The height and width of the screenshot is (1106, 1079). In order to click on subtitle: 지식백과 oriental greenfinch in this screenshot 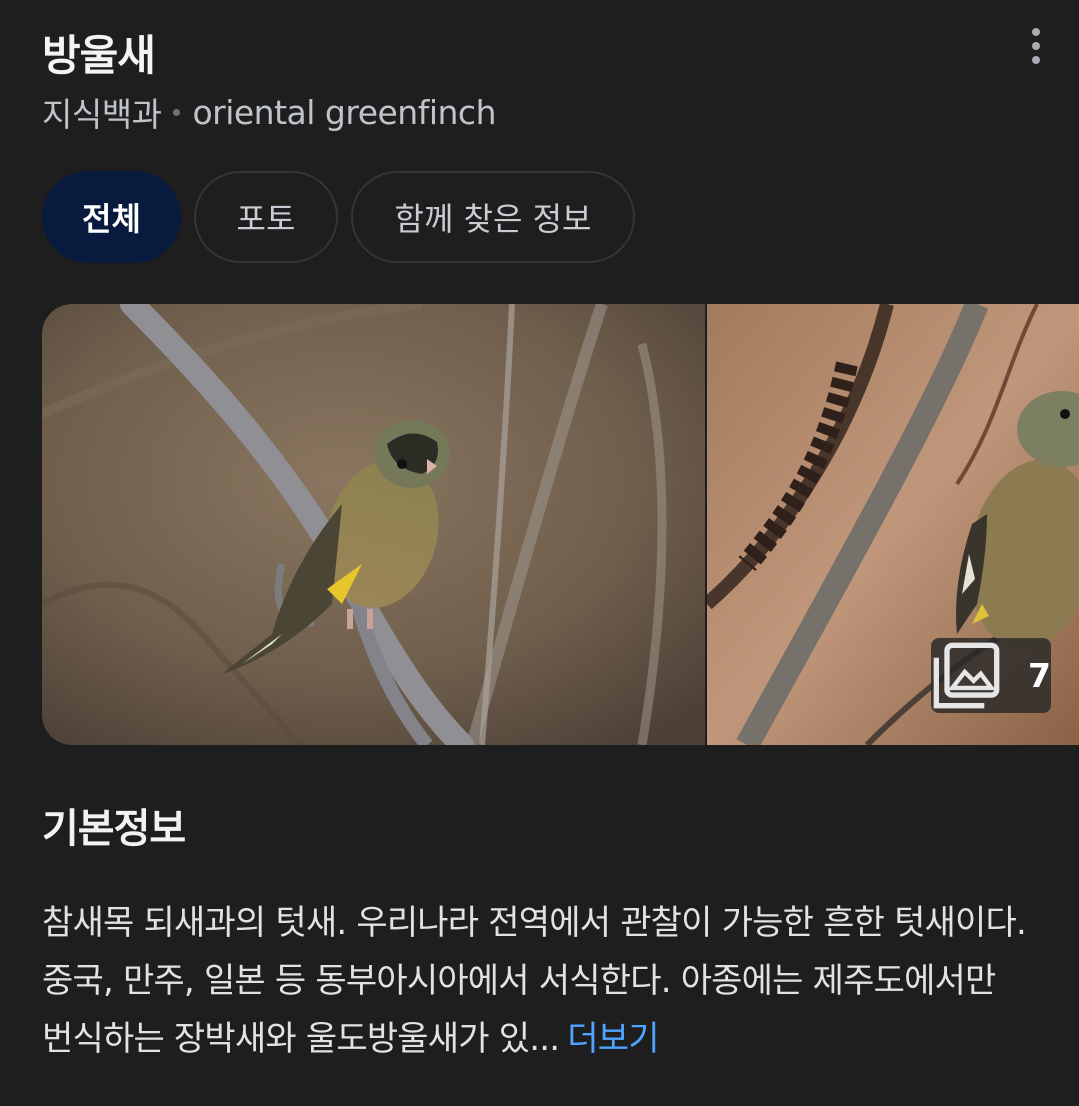, I will do `click(269, 112)`.